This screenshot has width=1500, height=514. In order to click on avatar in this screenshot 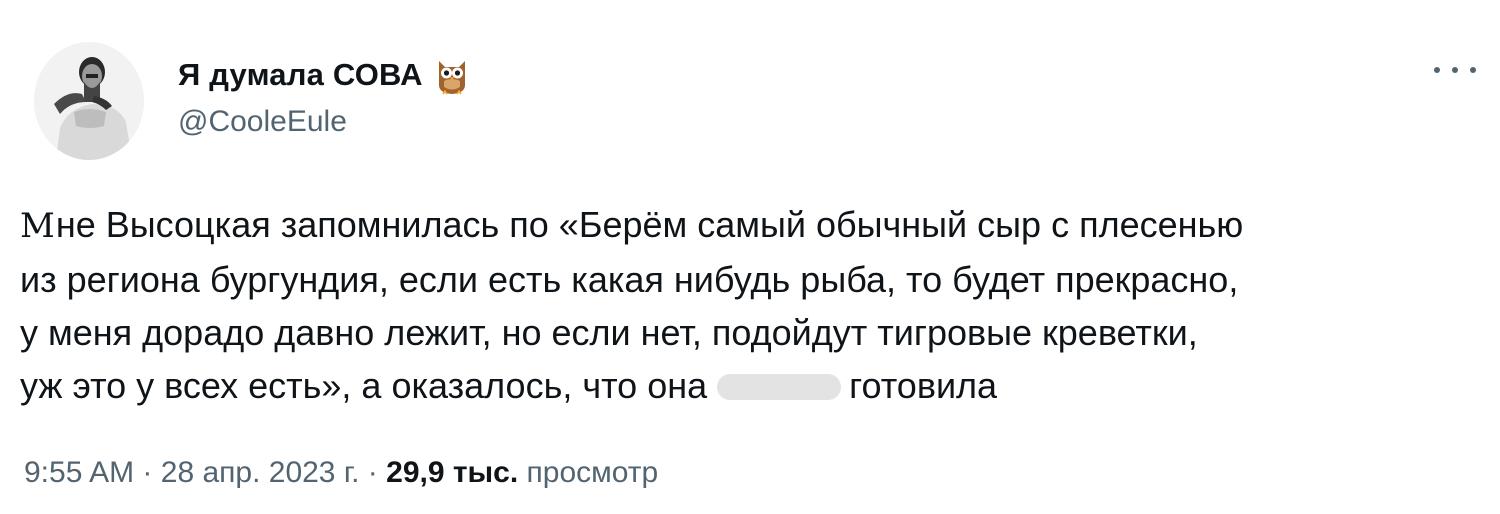, I will do `click(89, 101)`.